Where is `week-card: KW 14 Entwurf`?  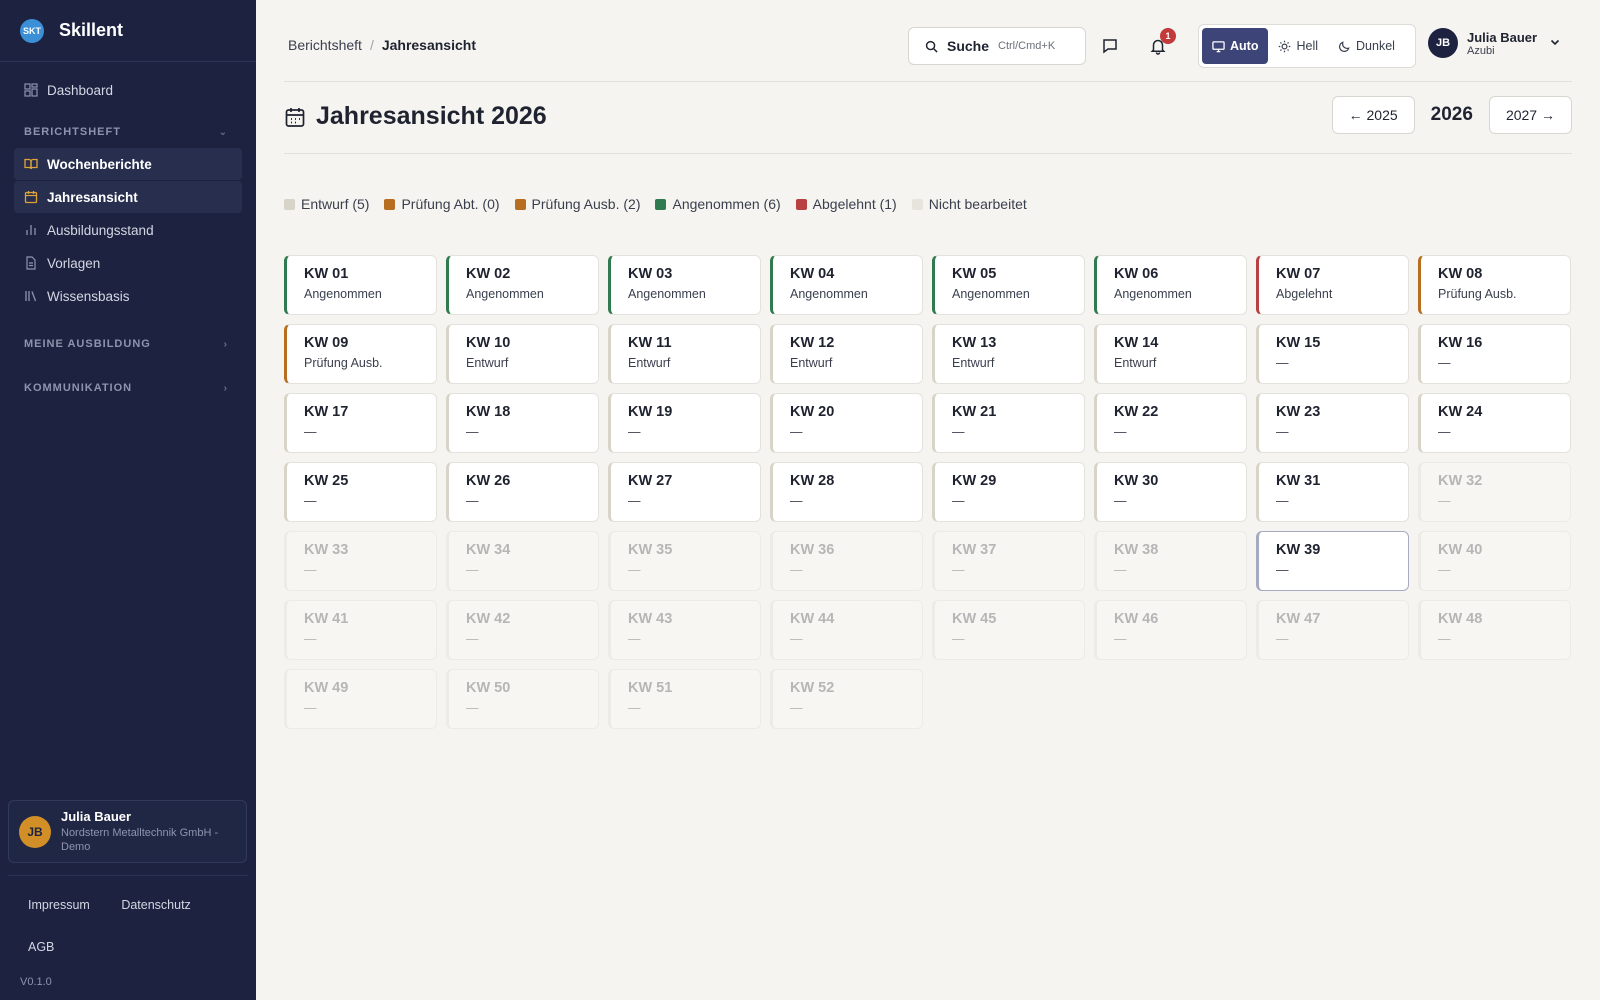 week-card: KW 14 Entwurf is located at coordinates (1170, 354).